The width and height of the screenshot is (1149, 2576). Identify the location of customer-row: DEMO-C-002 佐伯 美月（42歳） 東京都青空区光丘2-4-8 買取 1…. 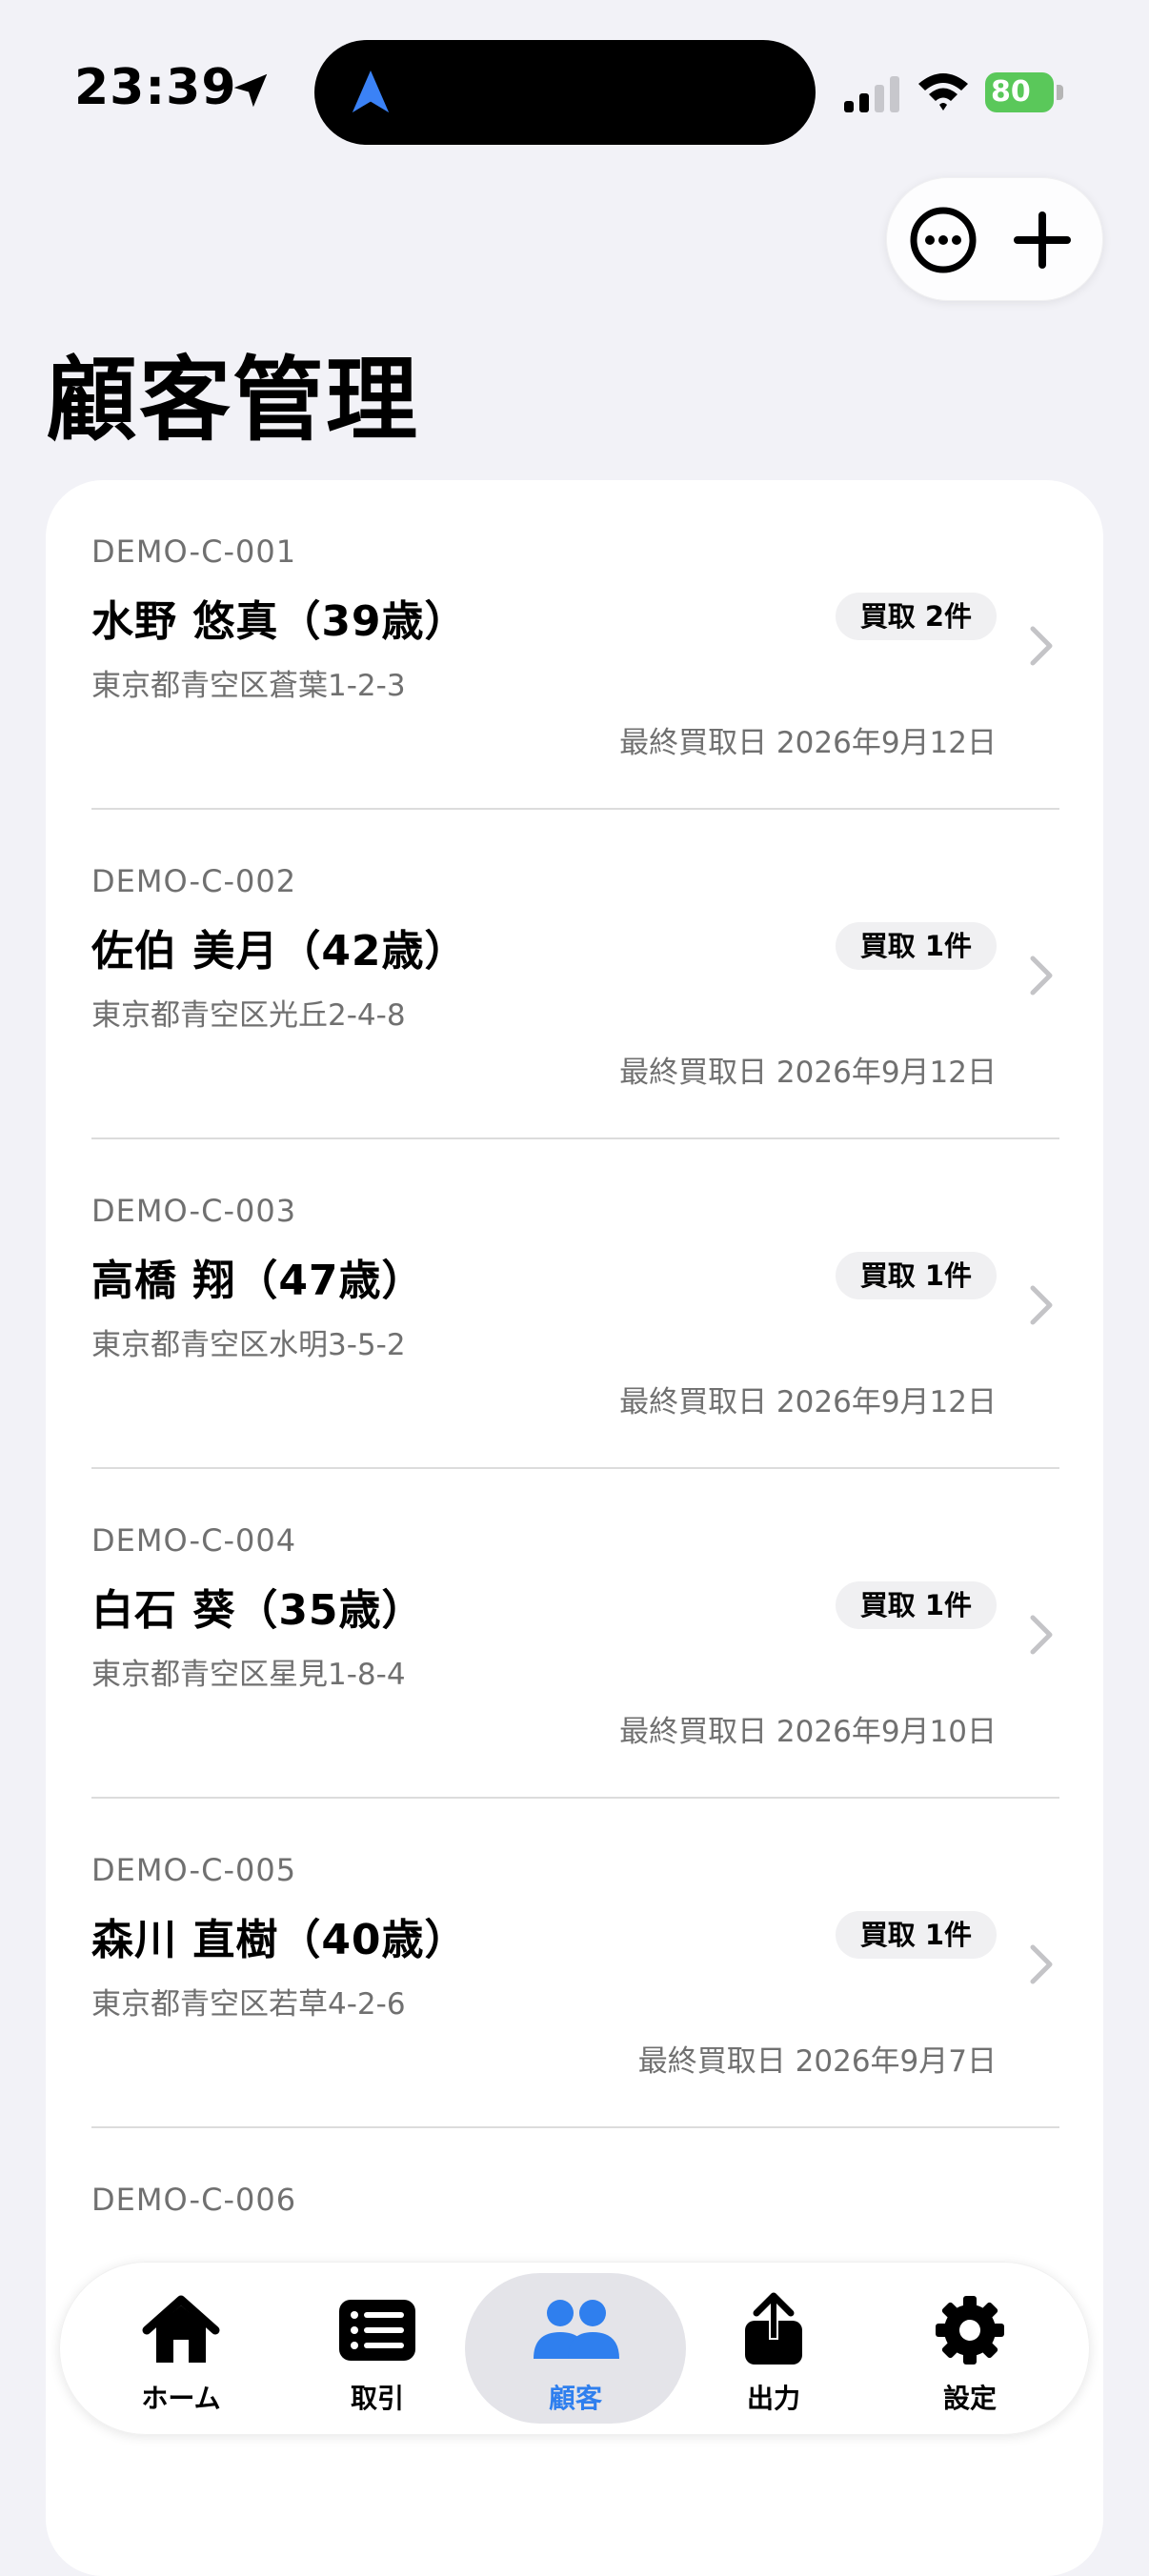
(574, 974).